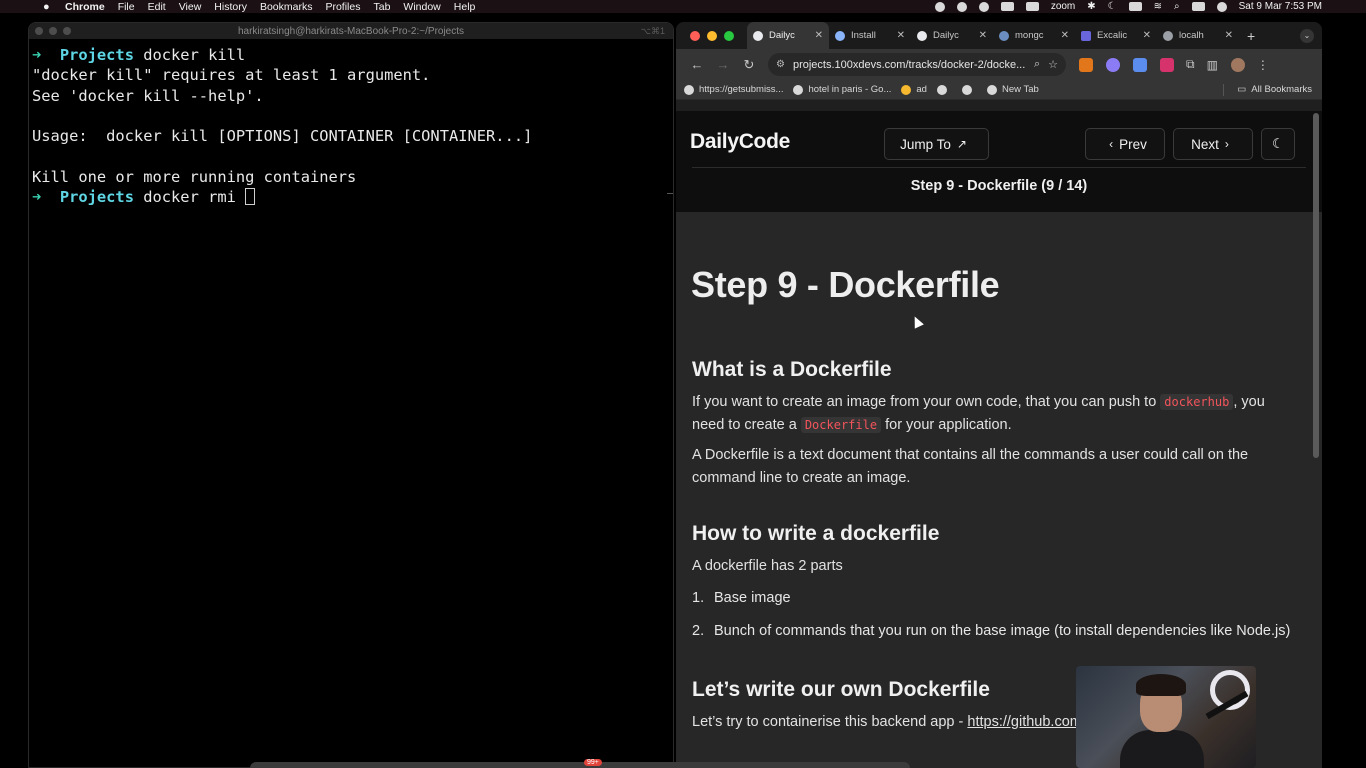  What do you see at coordinates (381, 7) in the screenshot?
I see `menu-tab: Tab` at bounding box center [381, 7].